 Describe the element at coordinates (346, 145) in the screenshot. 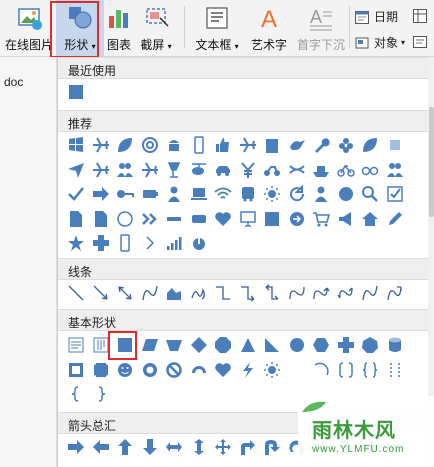

I see `shape-flower-icon` at that location.